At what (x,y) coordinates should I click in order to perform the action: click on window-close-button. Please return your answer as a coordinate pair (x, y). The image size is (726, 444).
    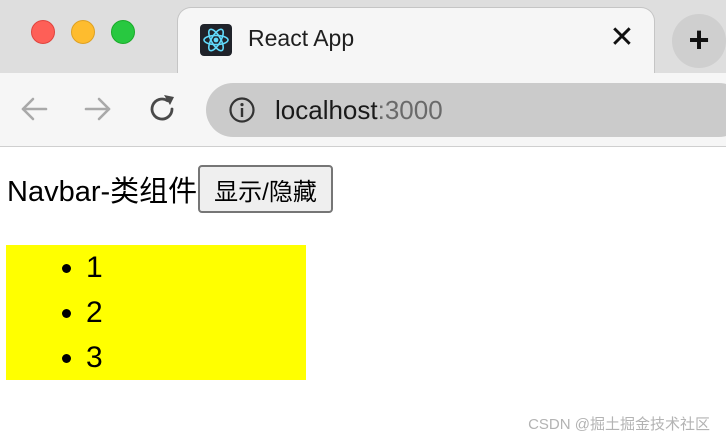
    Looking at the image, I should click on (43, 32).